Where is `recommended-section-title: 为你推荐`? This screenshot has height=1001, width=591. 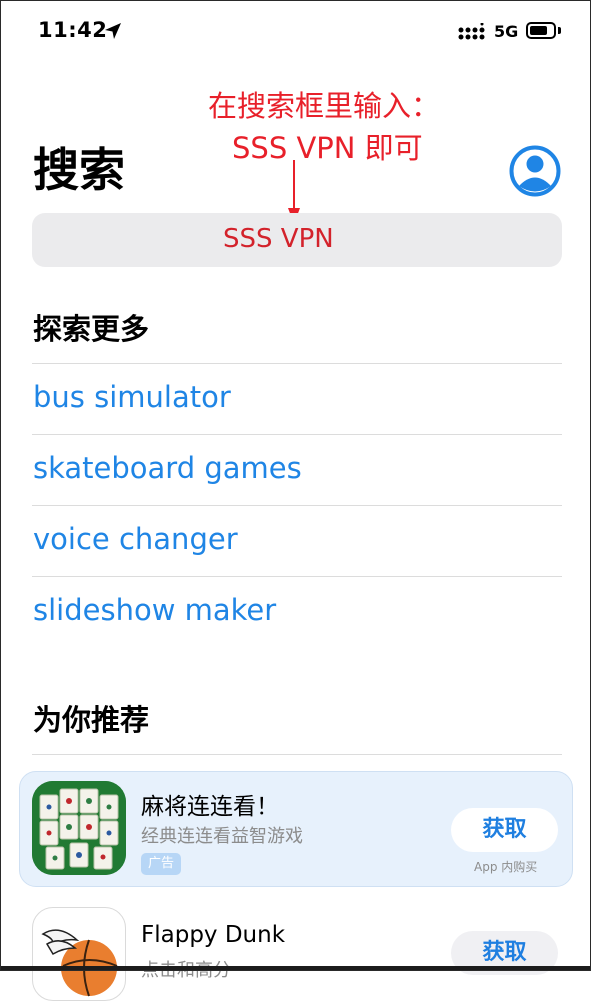
recommended-section-title: 为你推荐 is located at coordinates (91, 720).